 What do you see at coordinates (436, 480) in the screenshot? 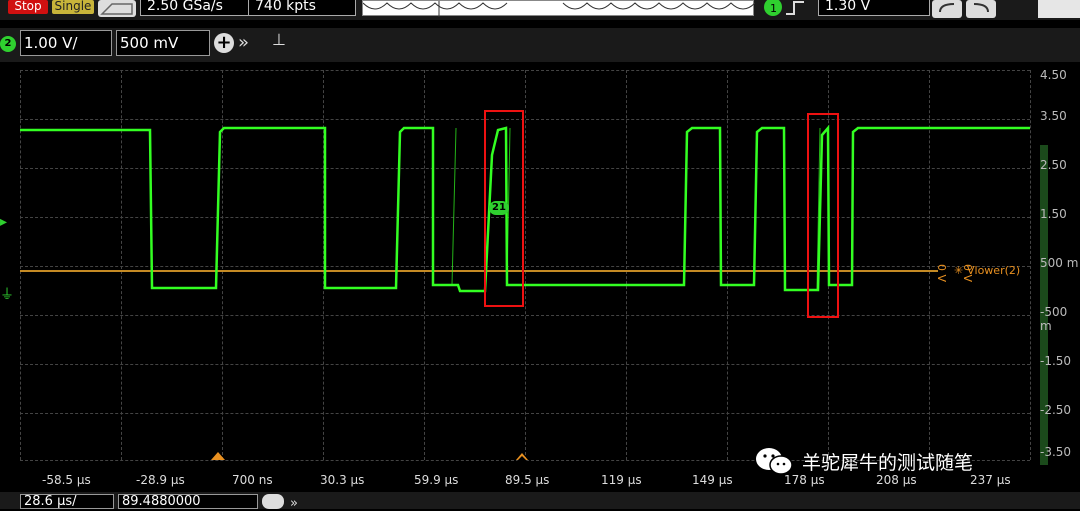
I see `x-axis-label: 59.9 µs` at bounding box center [436, 480].